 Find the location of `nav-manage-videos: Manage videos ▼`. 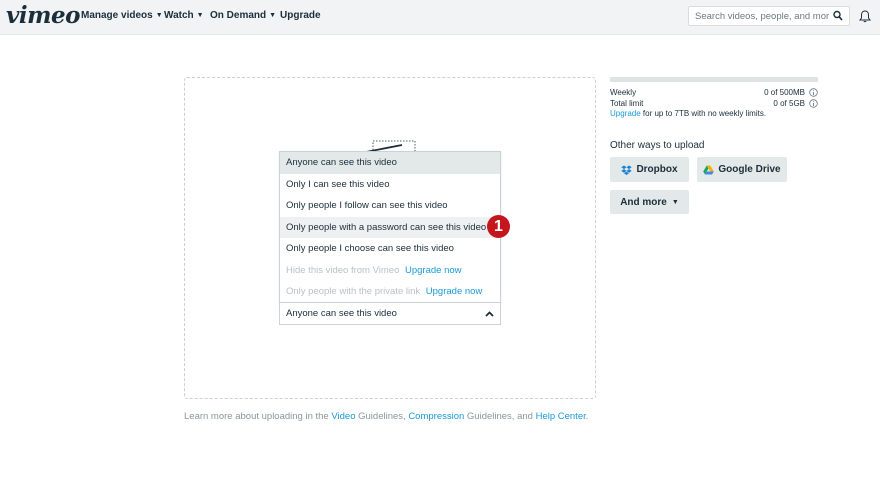

nav-manage-videos: Manage videos ▼ is located at coordinates (122, 15).